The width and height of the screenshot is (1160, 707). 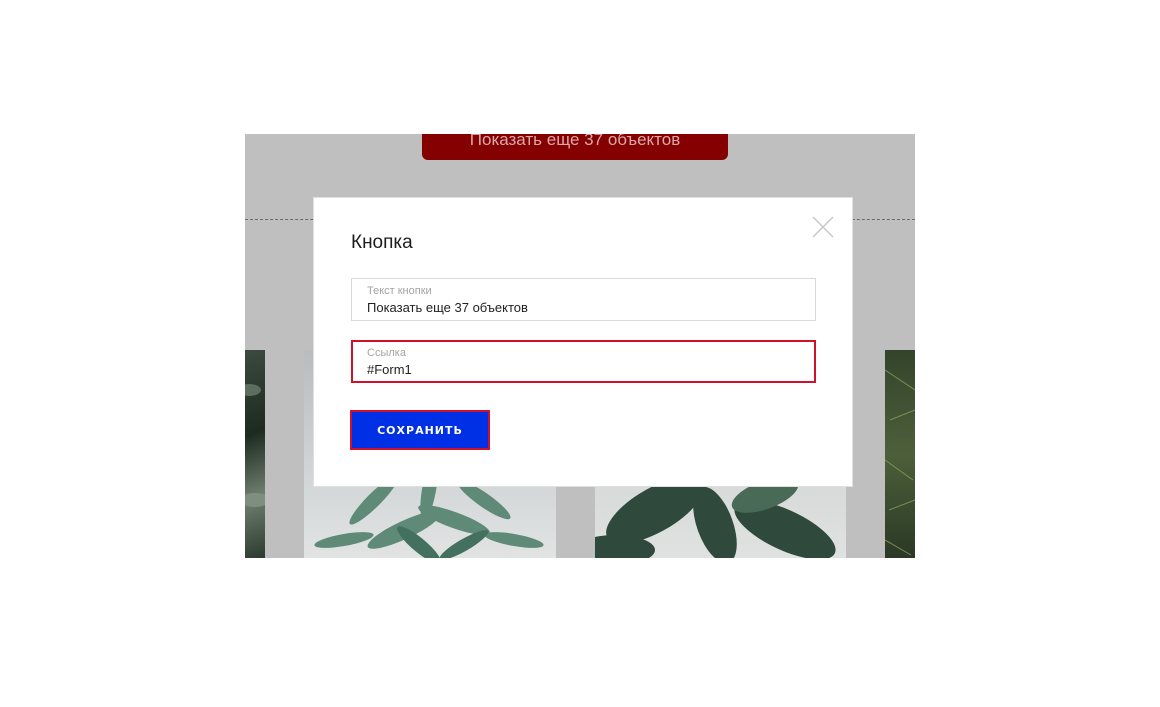 What do you see at coordinates (582, 307) in the screenshot?
I see `button-text-input` at bounding box center [582, 307].